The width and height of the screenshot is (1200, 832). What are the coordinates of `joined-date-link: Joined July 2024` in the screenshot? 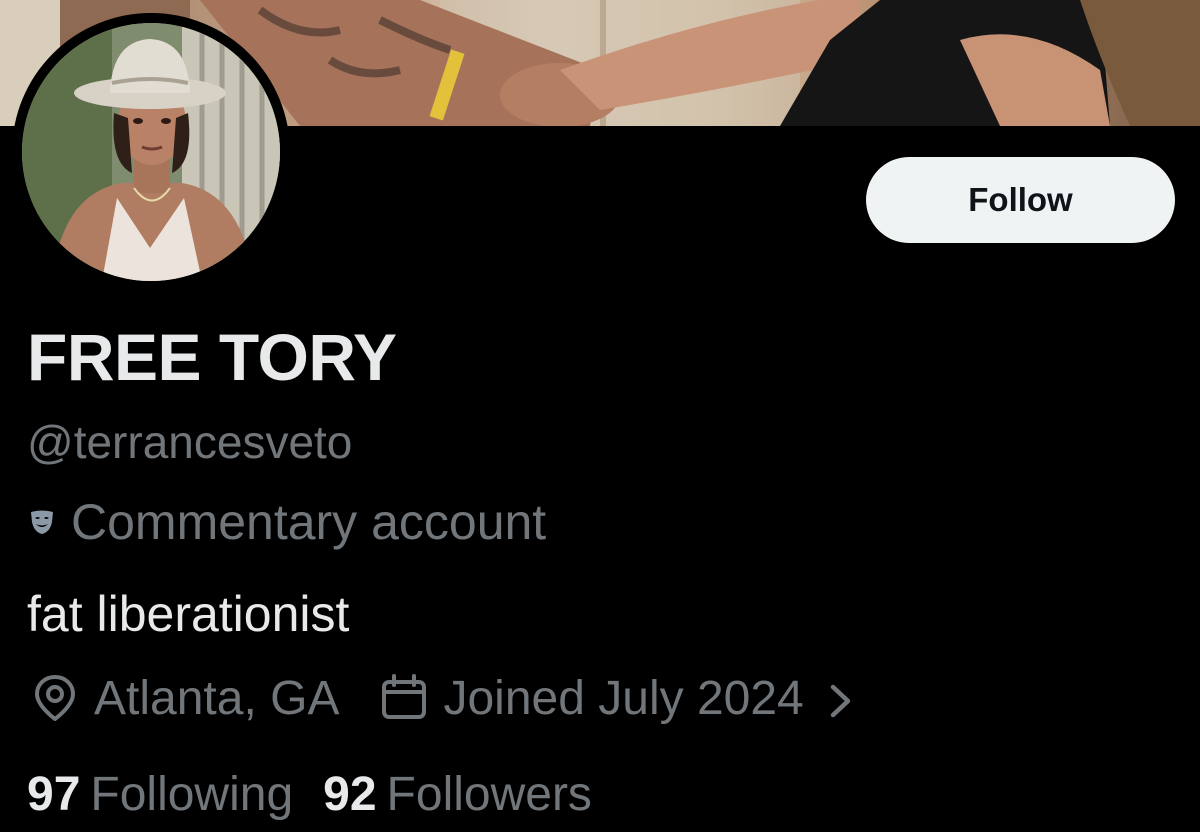 It's located at (617, 698).